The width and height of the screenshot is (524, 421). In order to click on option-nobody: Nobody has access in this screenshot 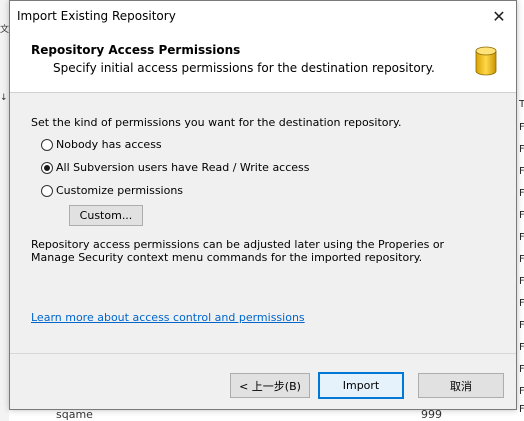, I will do `click(101, 144)`.